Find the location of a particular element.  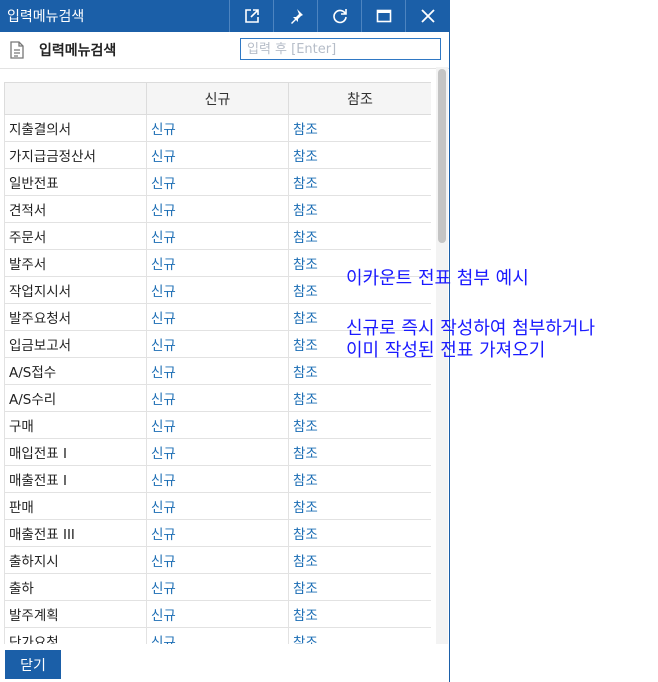

table-row: 가지급금정산서 신규 참조 is located at coordinates (217, 155).